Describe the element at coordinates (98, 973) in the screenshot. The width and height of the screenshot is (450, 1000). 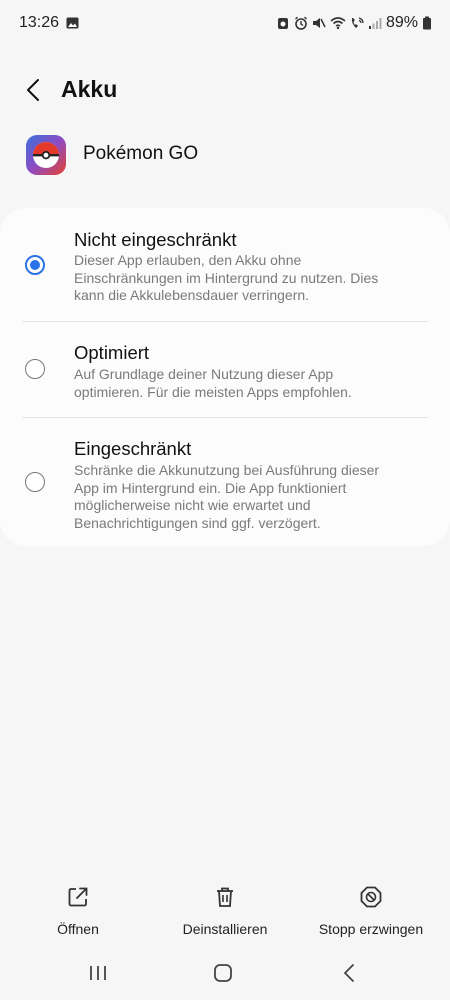
I see `recent-apps-icon` at that location.